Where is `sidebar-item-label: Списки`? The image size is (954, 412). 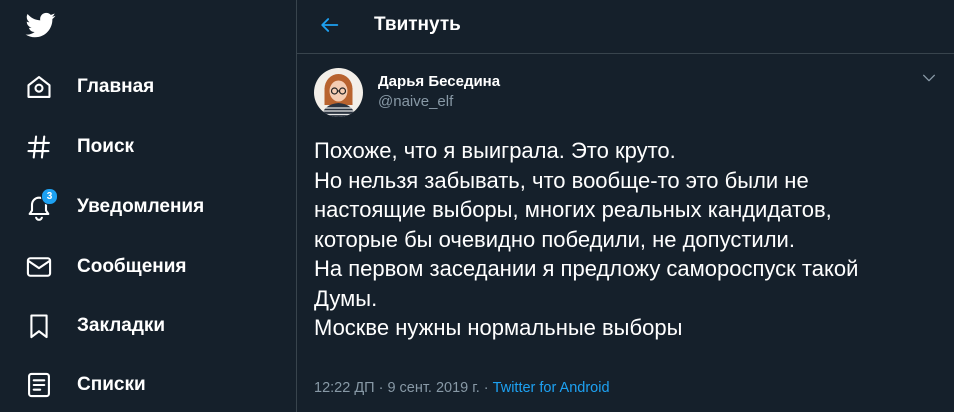 sidebar-item-label: Списки is located at coordinates (111, 384).